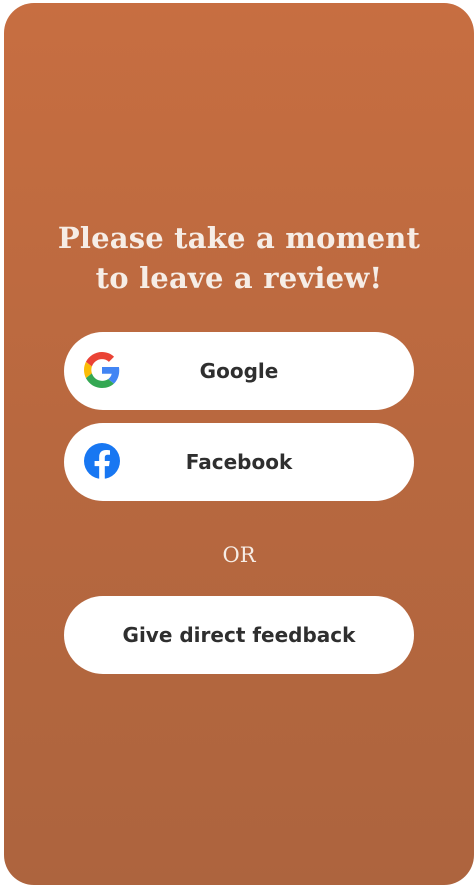  I want to click on facebook-button-label: Facebook, so click(239, 462).